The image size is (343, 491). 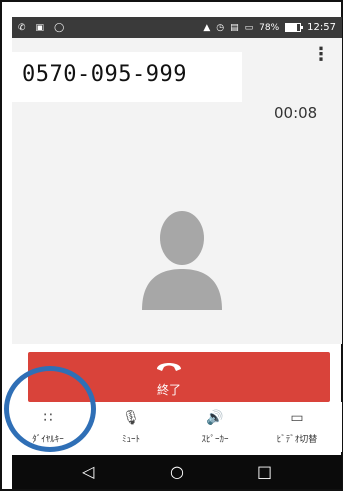 What do you see at coordinates (297, 440) in the screenshot?
I see `video-label: ﾋﾞﾃﾞｵ切替` at bounding box center [297, 440].